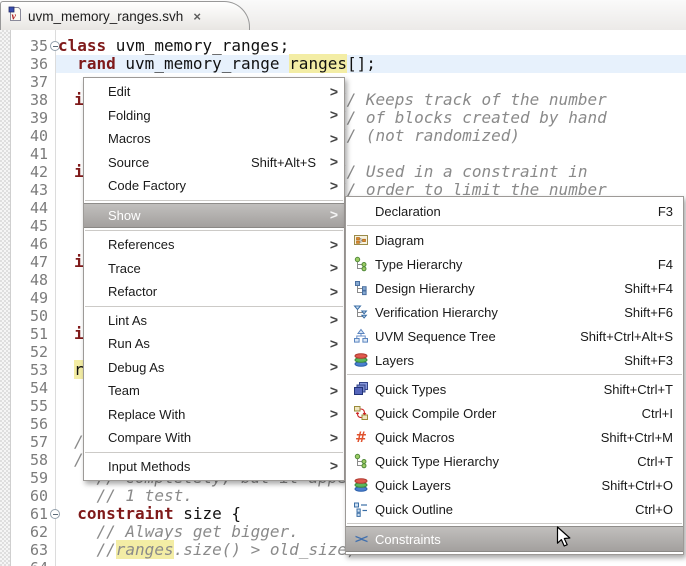 Image resolution: width=686 pixels, height=566 pixels. What do you see at coordinates (226, 63) in the screenshot?
I see `code-text: rand uvm_memory_range ranges[];` at bounding box center [226, 63].